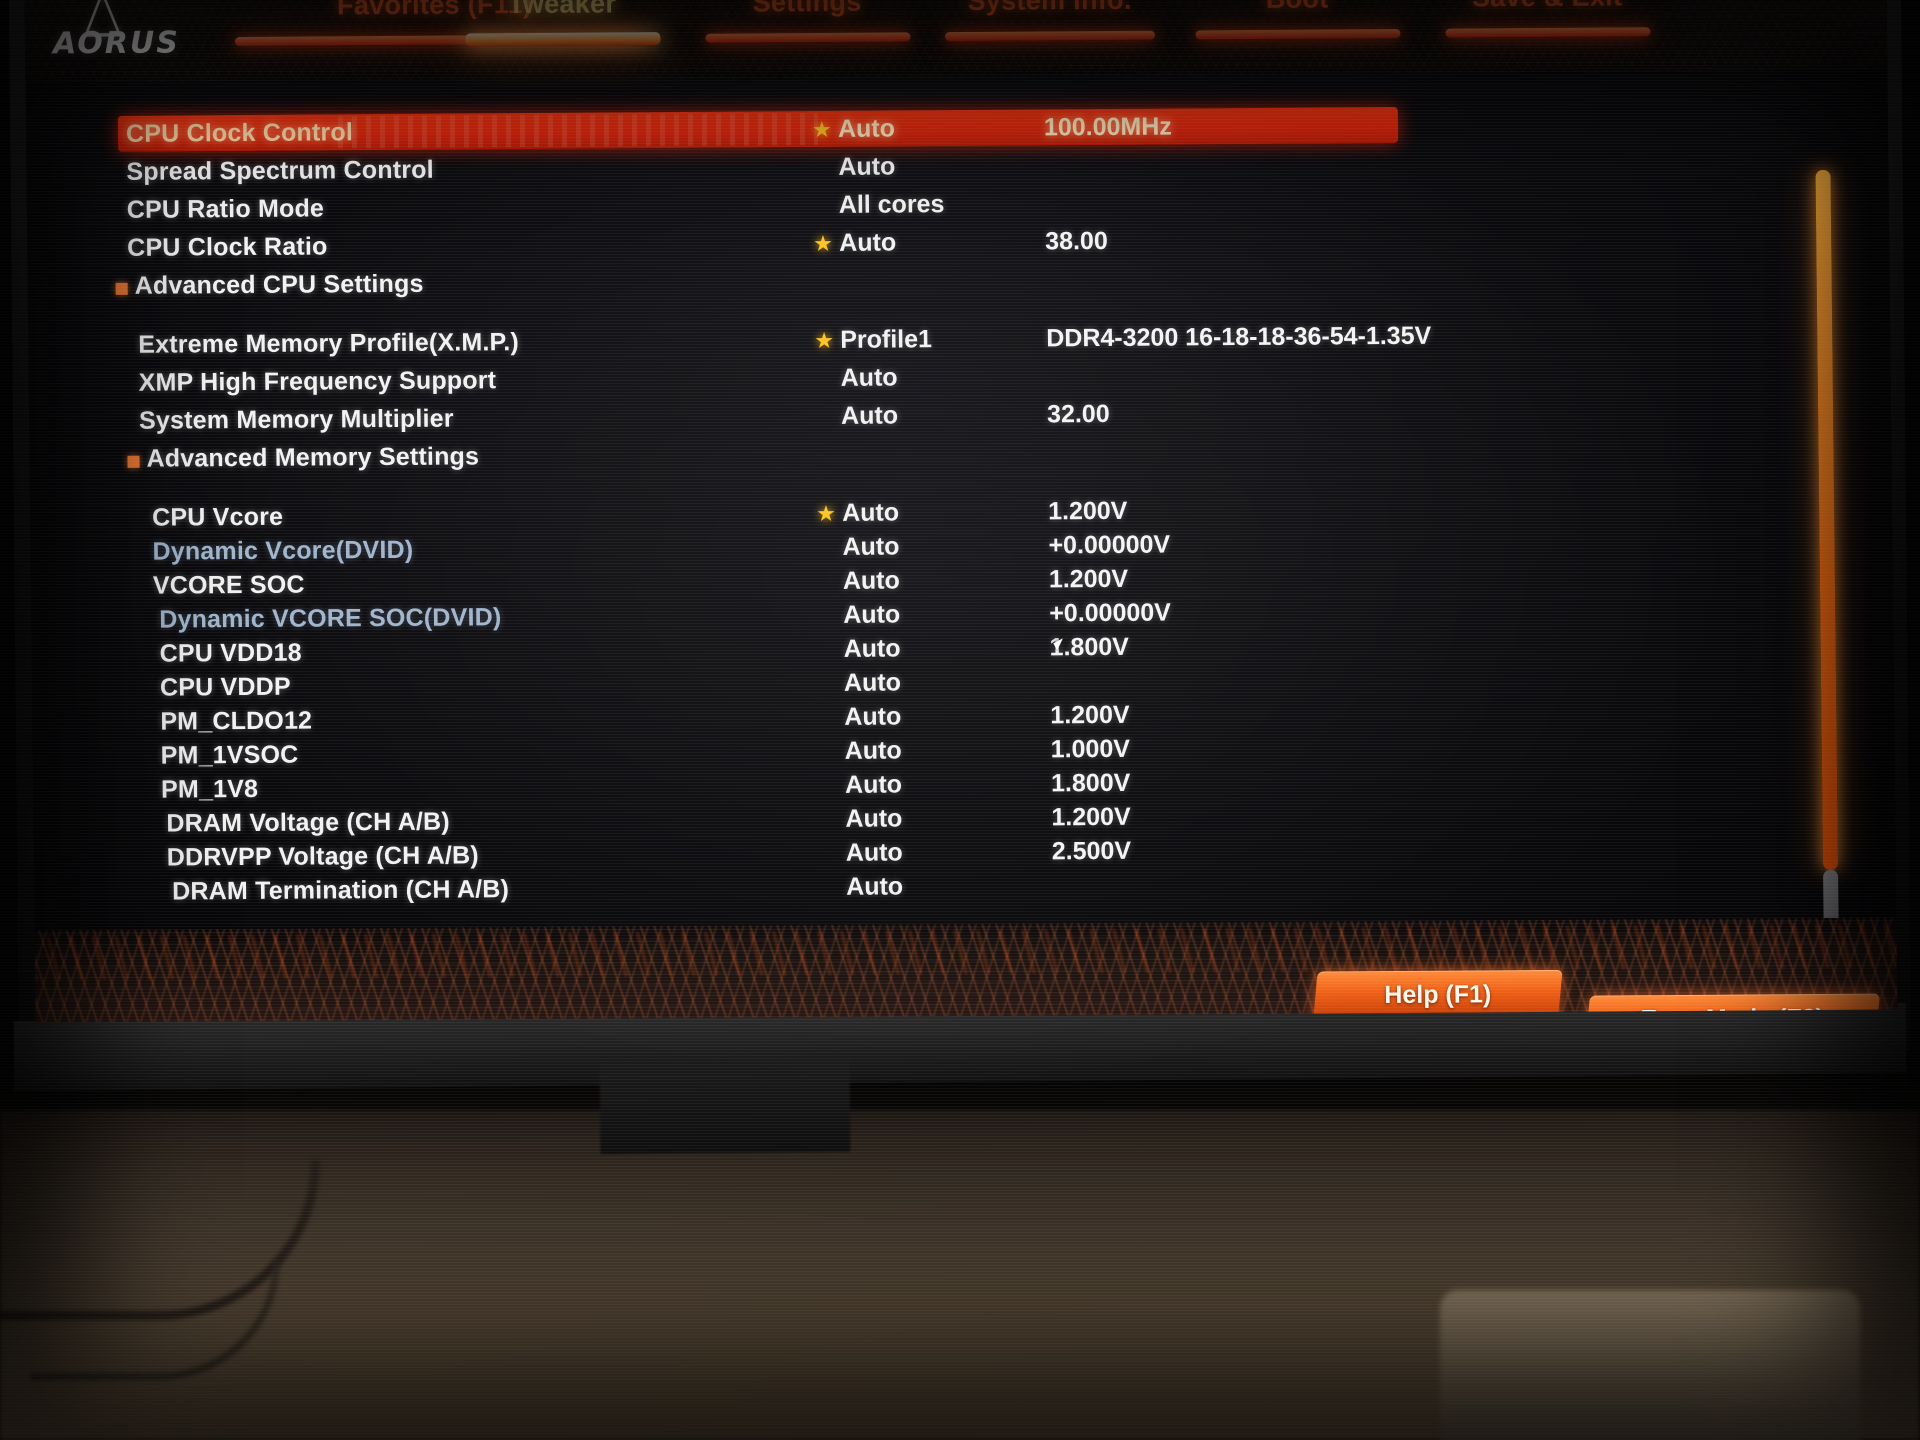 This screenshot has height=1440, width=1920. I want to click on setting-label: CPU Ratio Mode, so click(225, 208).